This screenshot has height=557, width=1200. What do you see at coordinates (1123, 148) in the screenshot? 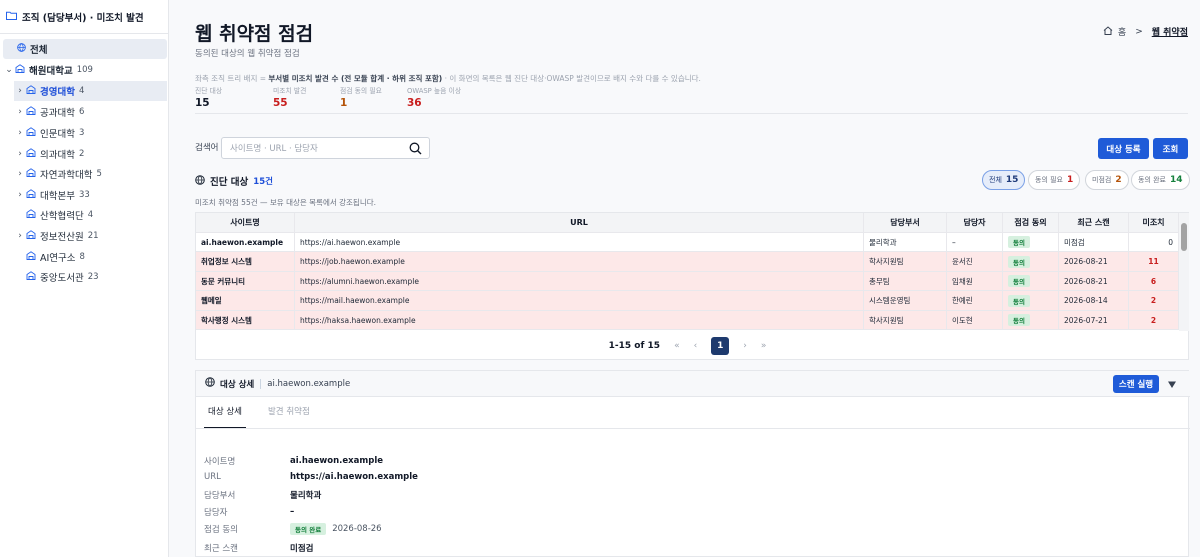
I see `register-target-button: 대상 등록` at bounding box center [1123, 148].